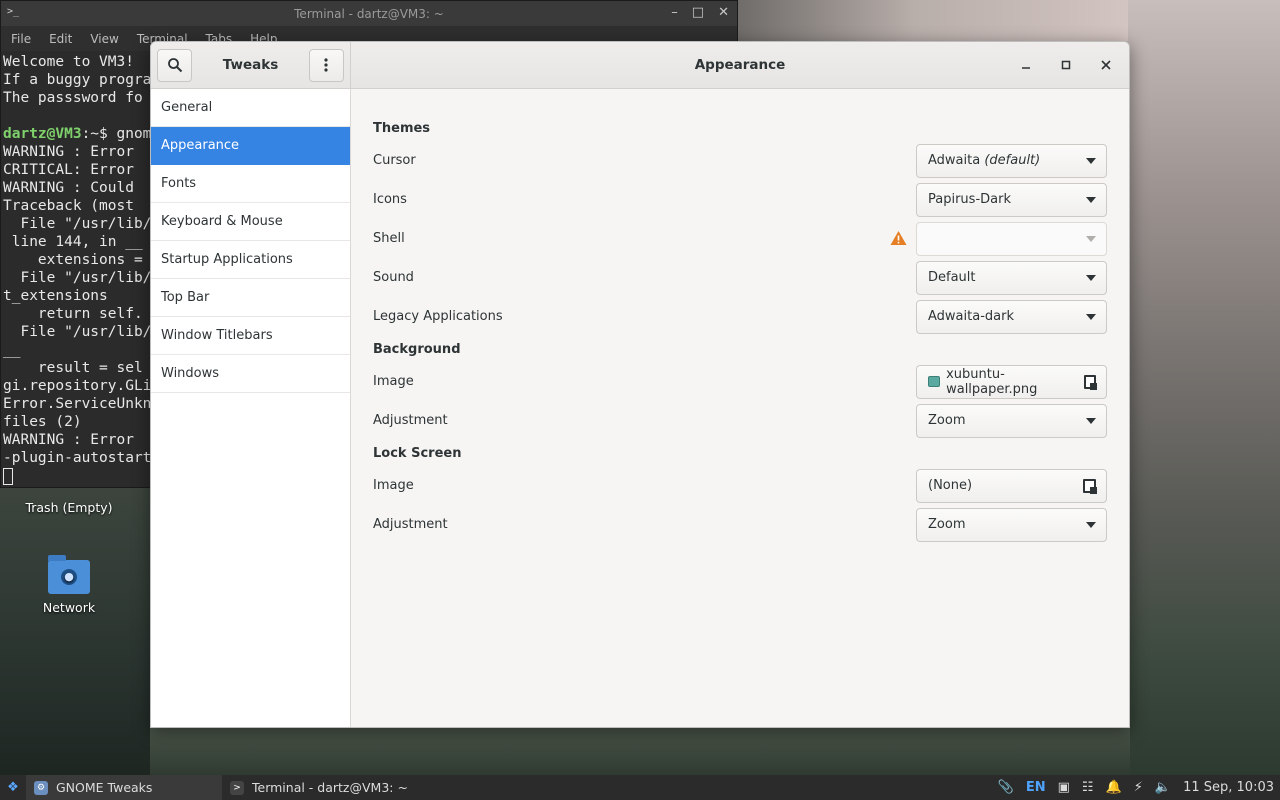  I want to click on maximize-icon, so click(1066, 65).